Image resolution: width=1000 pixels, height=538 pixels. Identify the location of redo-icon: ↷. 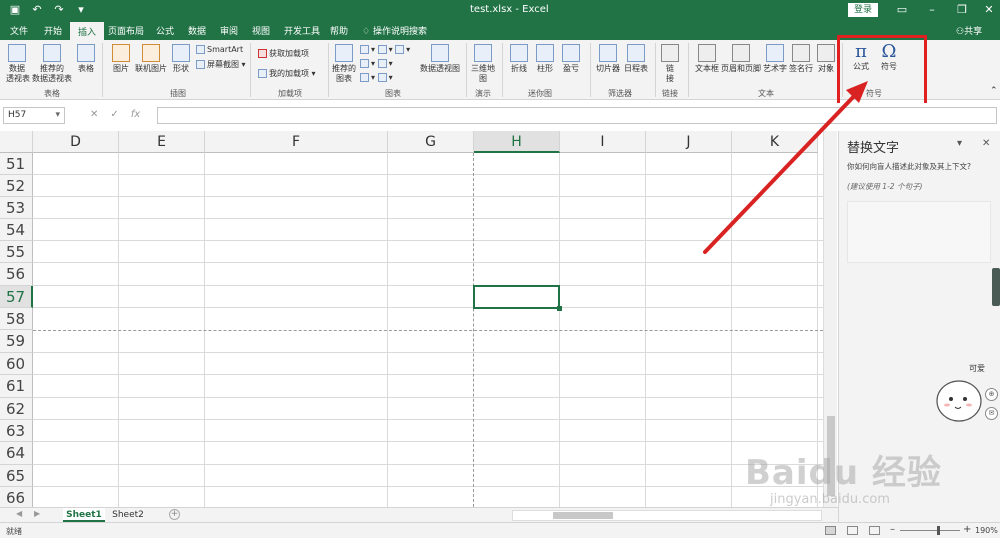
(59, 9).